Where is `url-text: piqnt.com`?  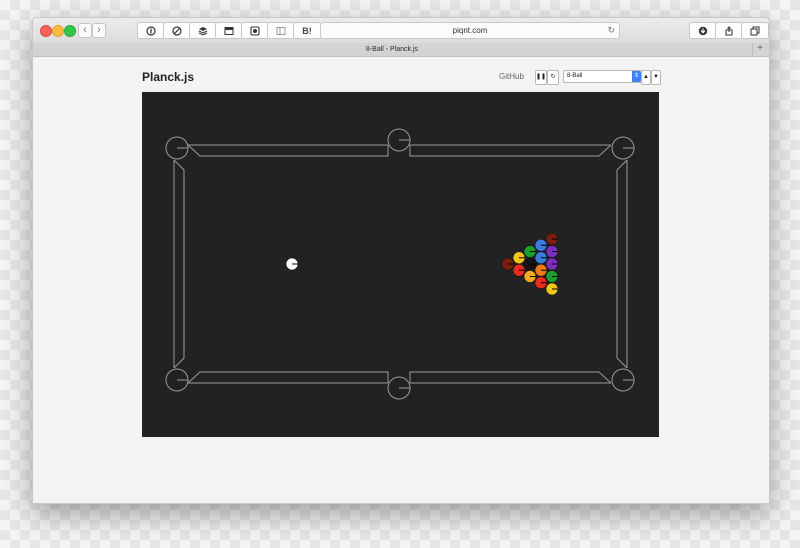 url-text: piqnt.com is located at coordinates (470, 30).